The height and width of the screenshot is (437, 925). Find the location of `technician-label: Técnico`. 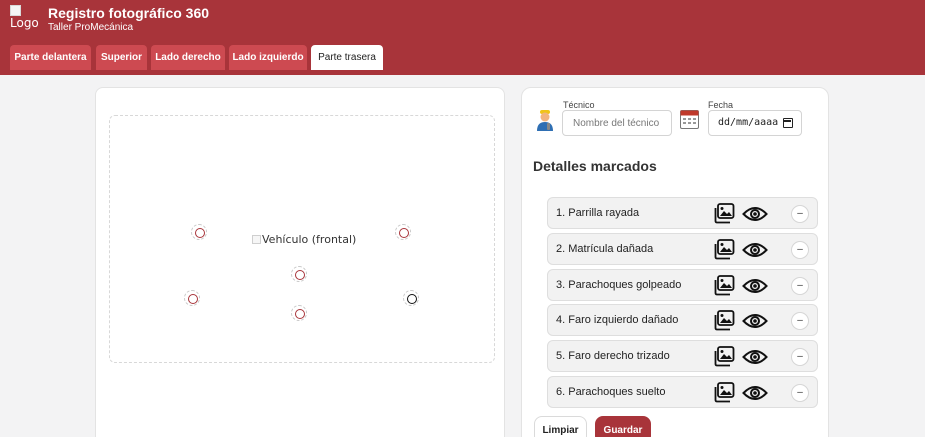

technician-label: Técnico is located at coordinates (579, 105).